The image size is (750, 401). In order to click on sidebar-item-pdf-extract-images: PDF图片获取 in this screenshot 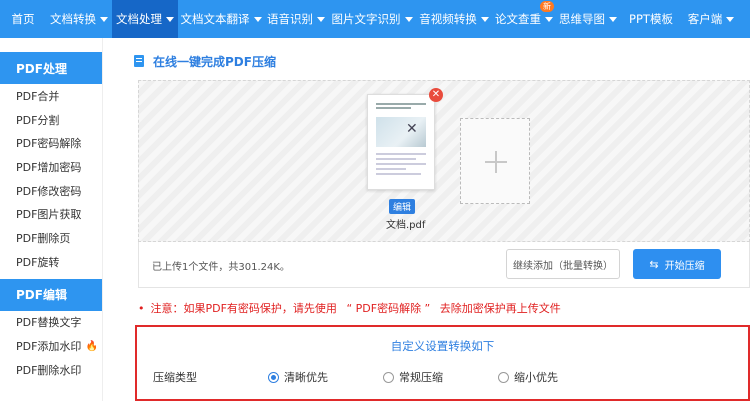, I will do `click(51, 214)`.